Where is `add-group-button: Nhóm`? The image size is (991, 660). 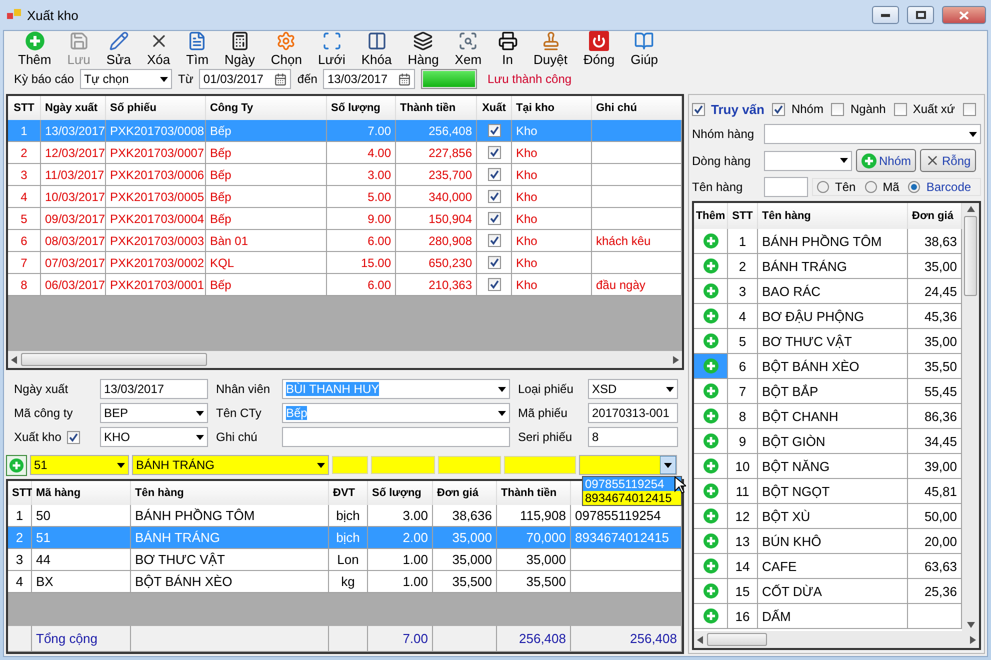
add-group-button: Nhóm is located at coordinates (886, 160).